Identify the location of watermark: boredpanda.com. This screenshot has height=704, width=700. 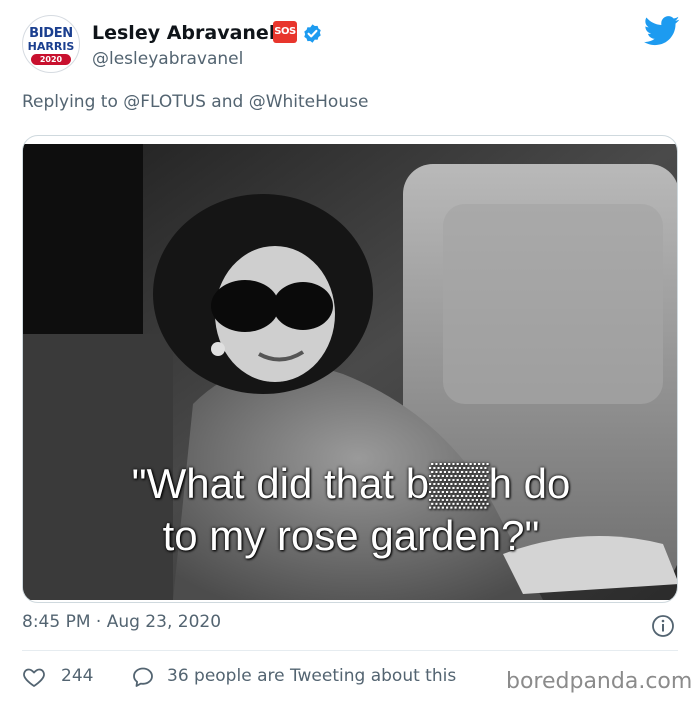
(599, 681).